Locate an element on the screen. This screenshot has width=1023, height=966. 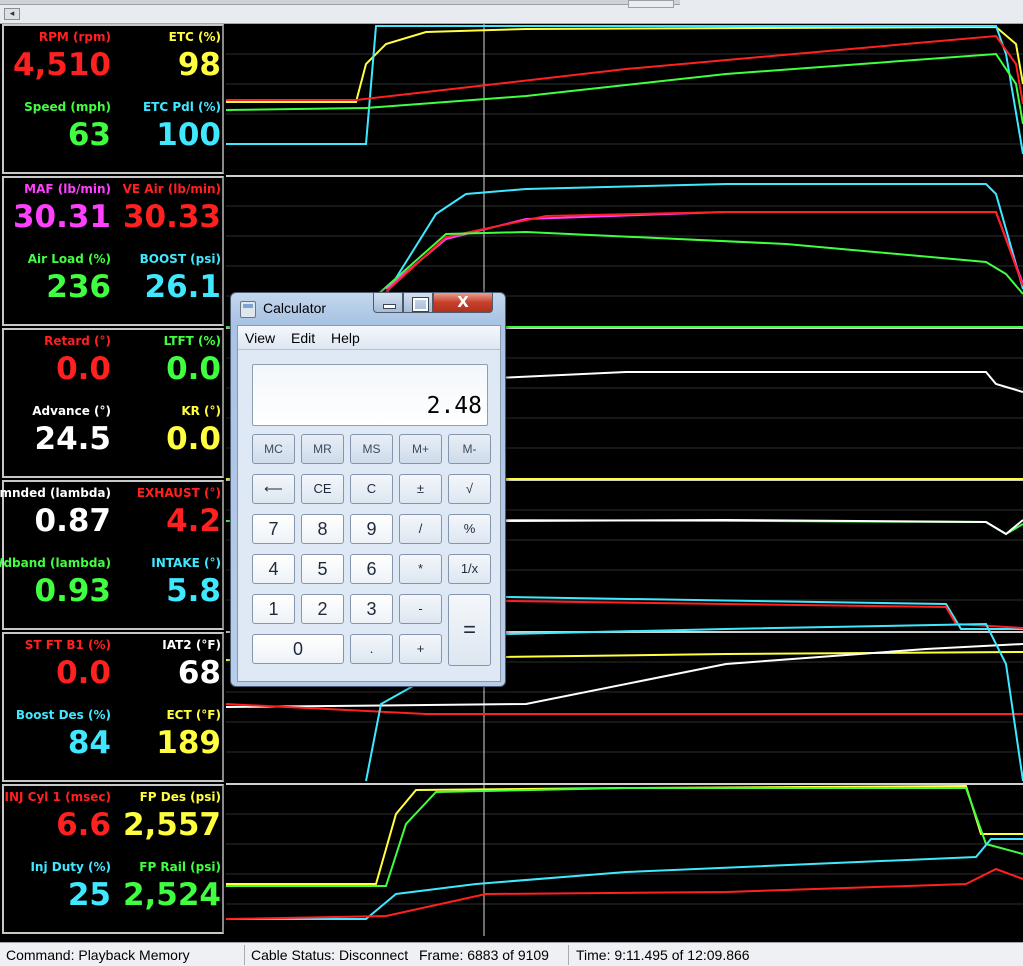
gauge-cell: IAT2 (°F) 68 is located at coordinates (168, 670).